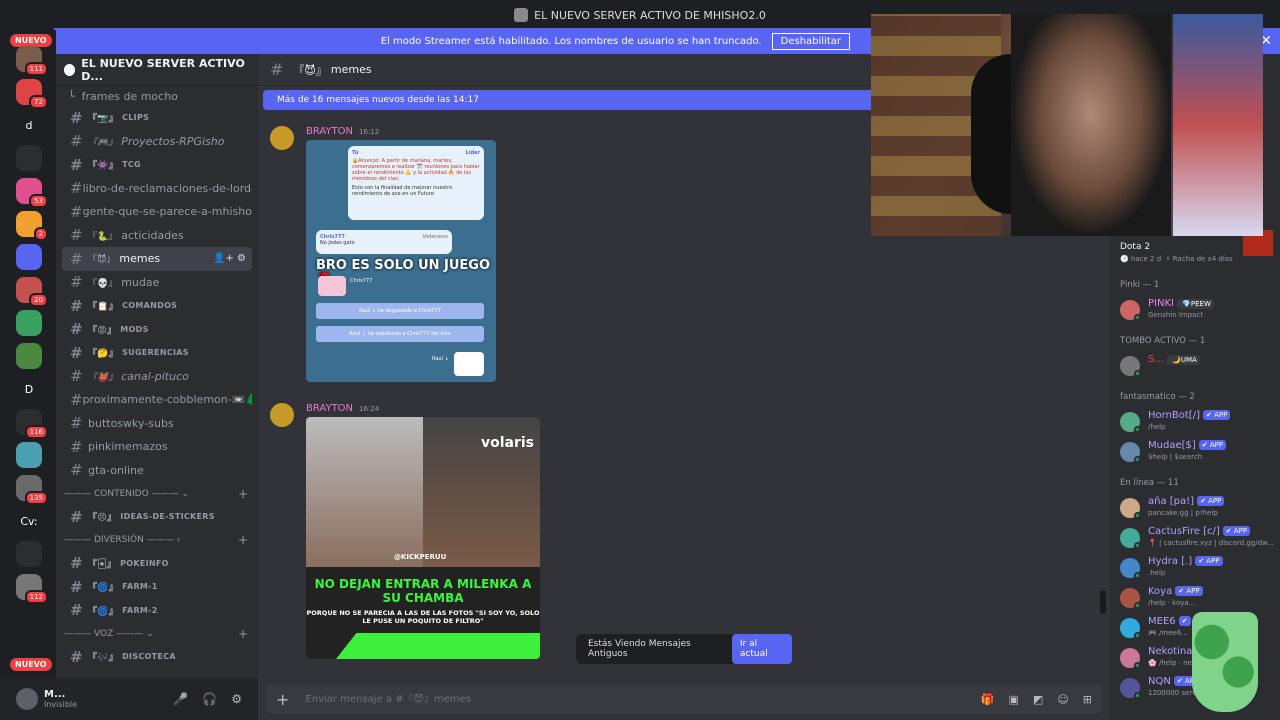  I want to click on activity-meta: 🕒 hace 2 d ⚡ Racha de x4 días, so click(1176, 259).